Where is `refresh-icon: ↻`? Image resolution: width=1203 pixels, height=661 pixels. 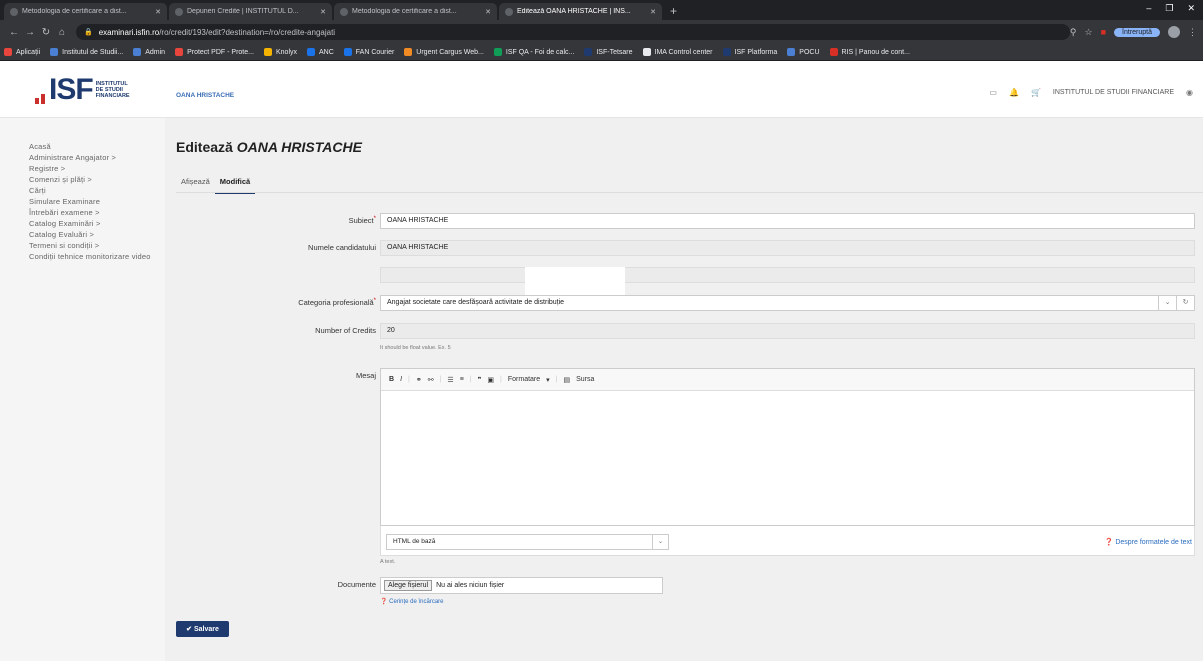 refresh-icon: ↻ is located at coordinates (1185, 303).